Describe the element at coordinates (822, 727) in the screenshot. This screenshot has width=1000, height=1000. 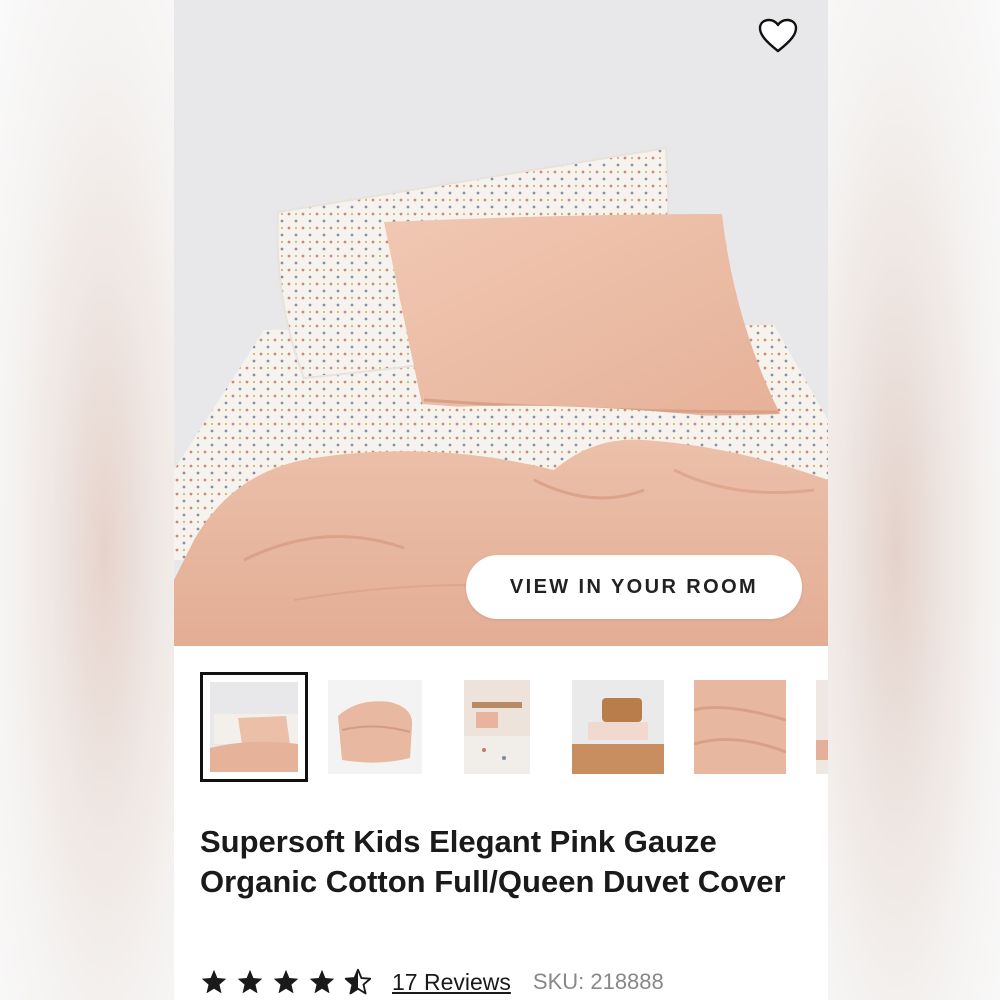
I see `thumbnail-partial-next` at that location.